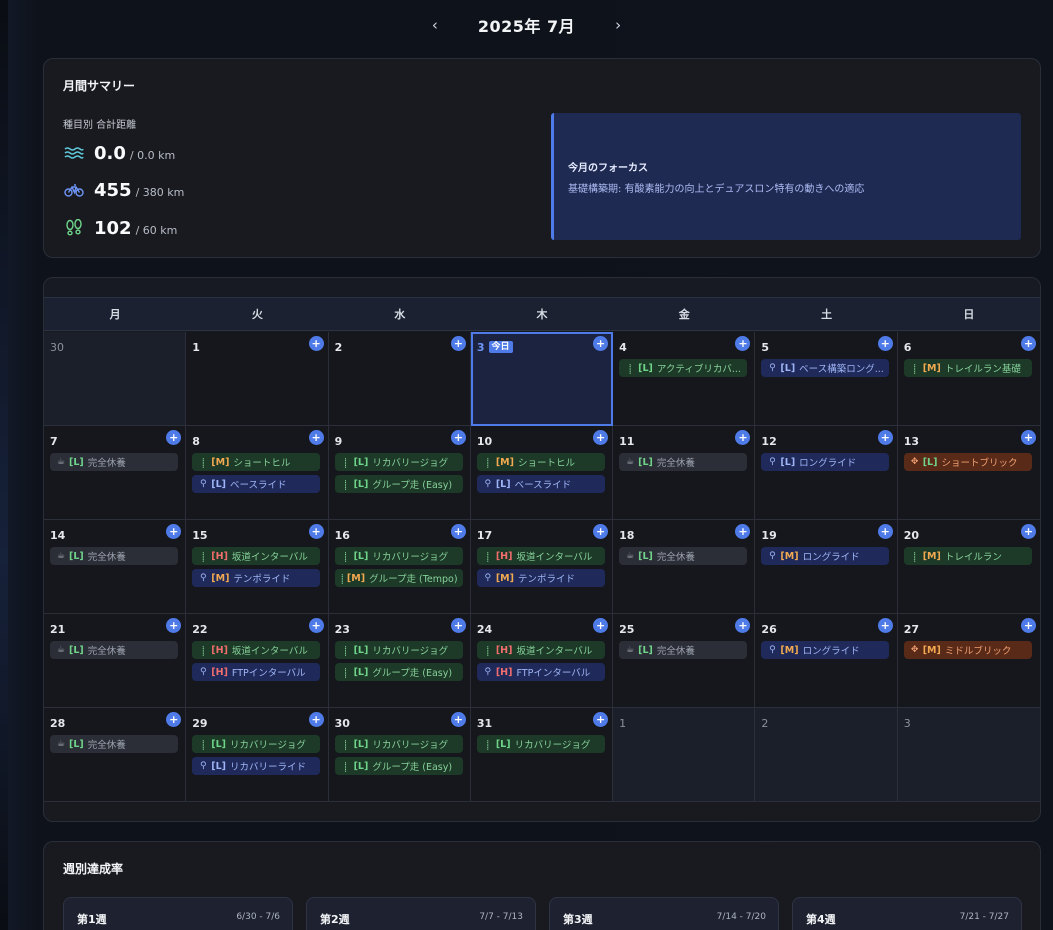 The height and width of the screenshot is (930, 1053). What do you see at coordinates (664, 913) in the screenshot?
I see `week-card: 第3週 7/14 - 7/20` at bounding box center [664, 913].